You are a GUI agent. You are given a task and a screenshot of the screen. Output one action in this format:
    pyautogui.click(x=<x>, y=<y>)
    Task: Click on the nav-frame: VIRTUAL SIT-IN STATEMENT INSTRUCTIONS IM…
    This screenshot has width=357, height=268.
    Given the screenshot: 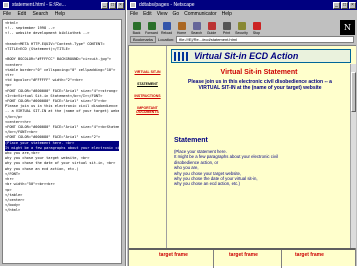 What is the action you would take?
    pyautogui.click(x=148, y=147)
    